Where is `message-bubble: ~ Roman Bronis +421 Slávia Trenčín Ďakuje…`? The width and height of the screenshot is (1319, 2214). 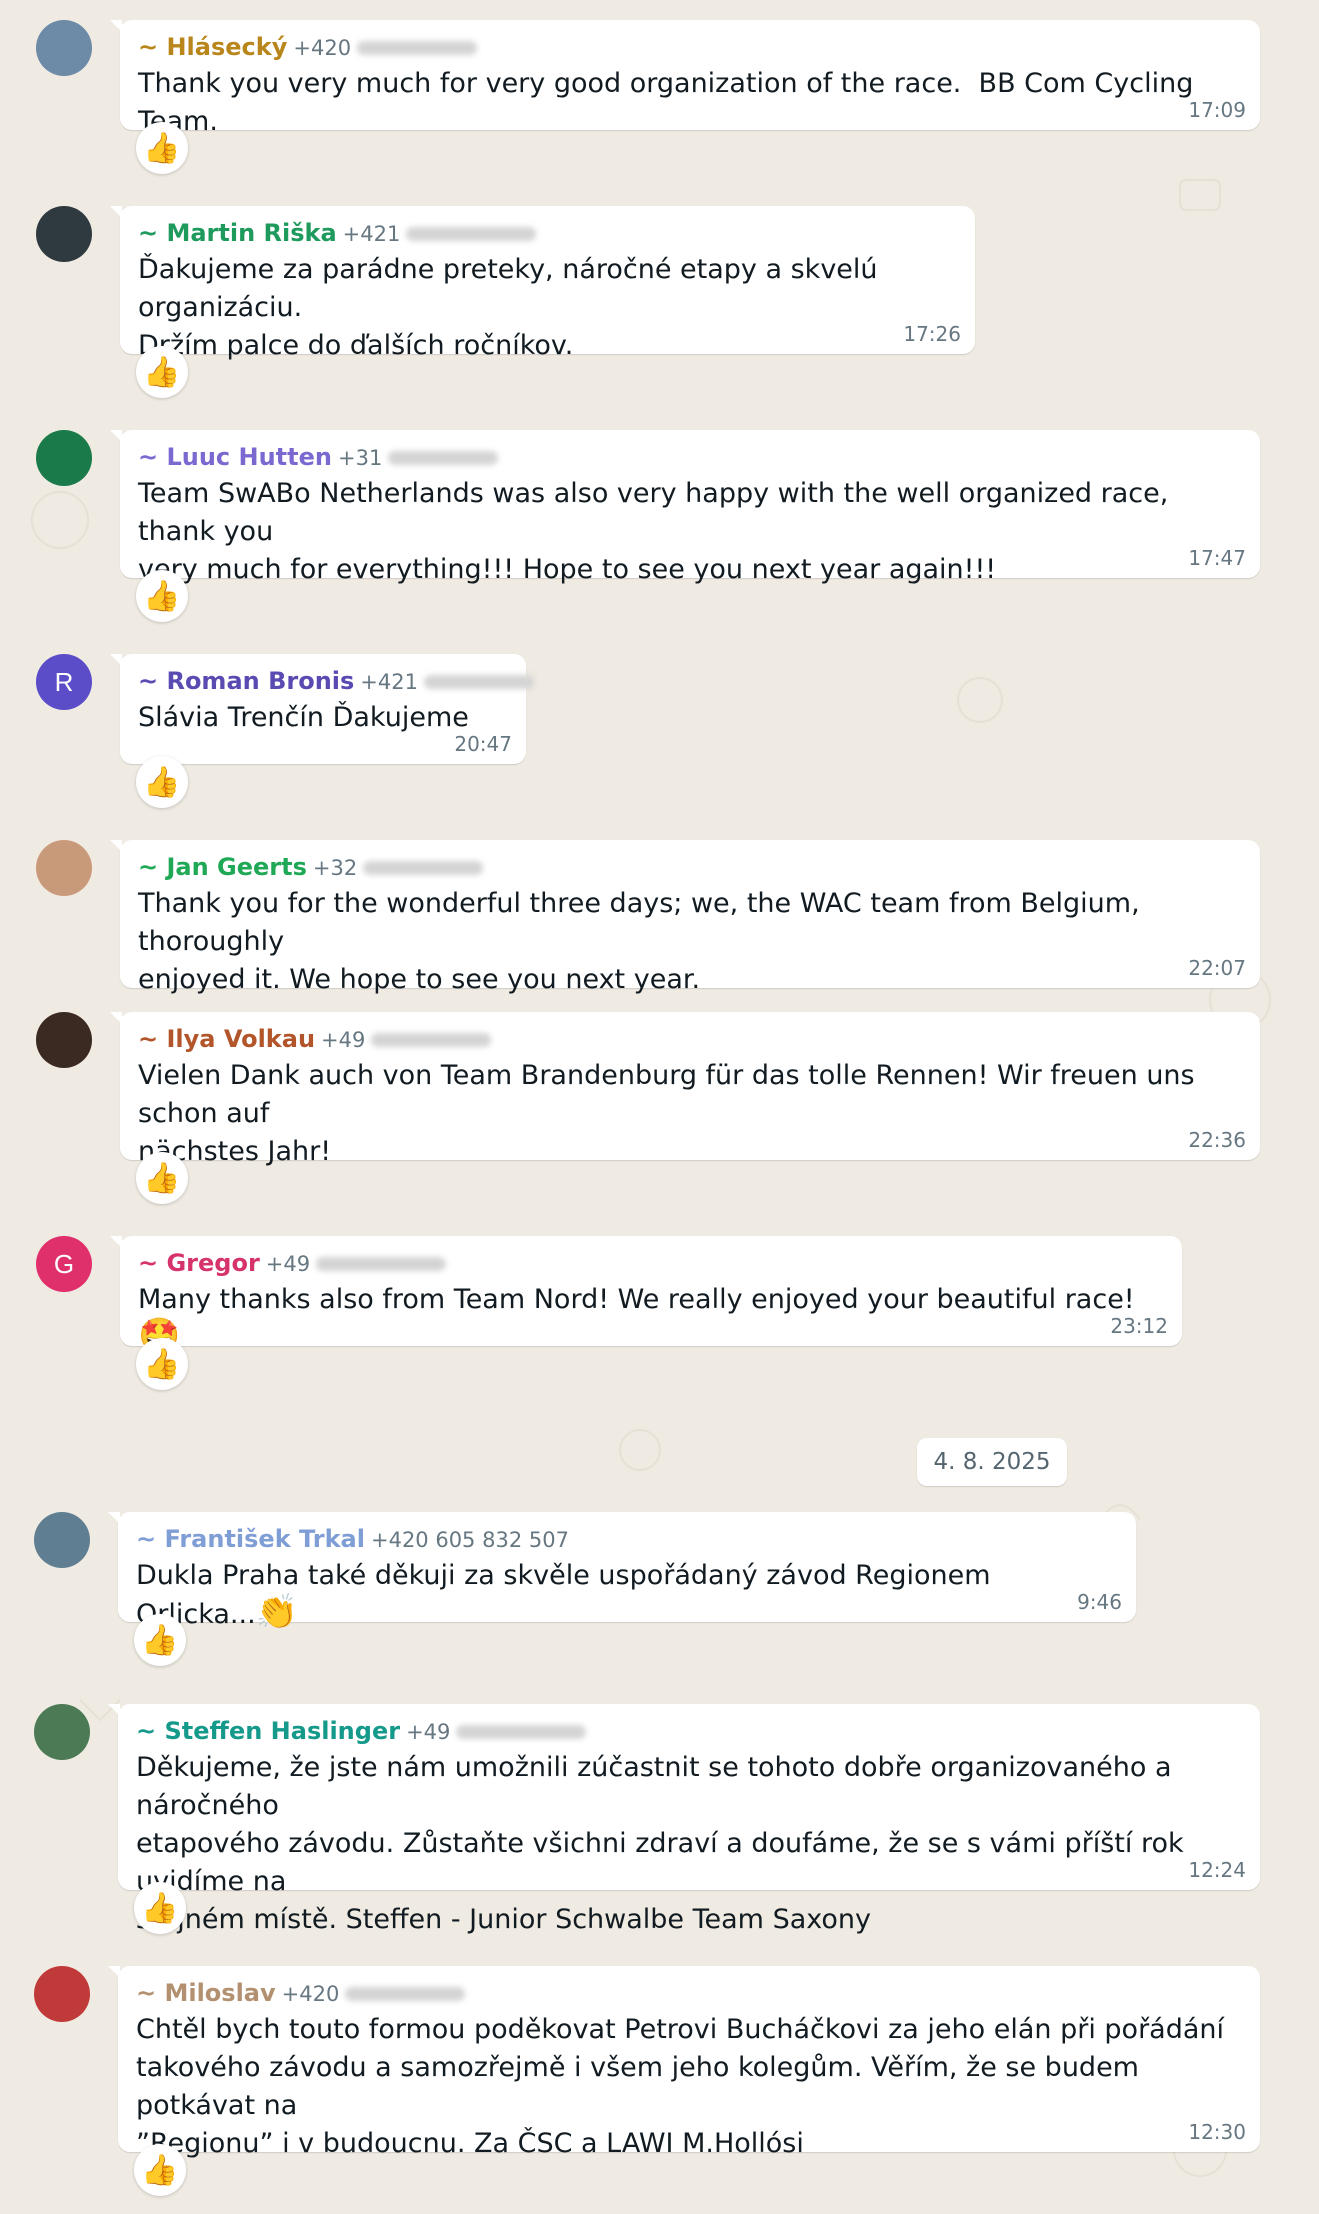
message-bubble: ~ Roman Bronis +421 Slávia Trenčín Ďakuje… is located at coordinates (322, 709).